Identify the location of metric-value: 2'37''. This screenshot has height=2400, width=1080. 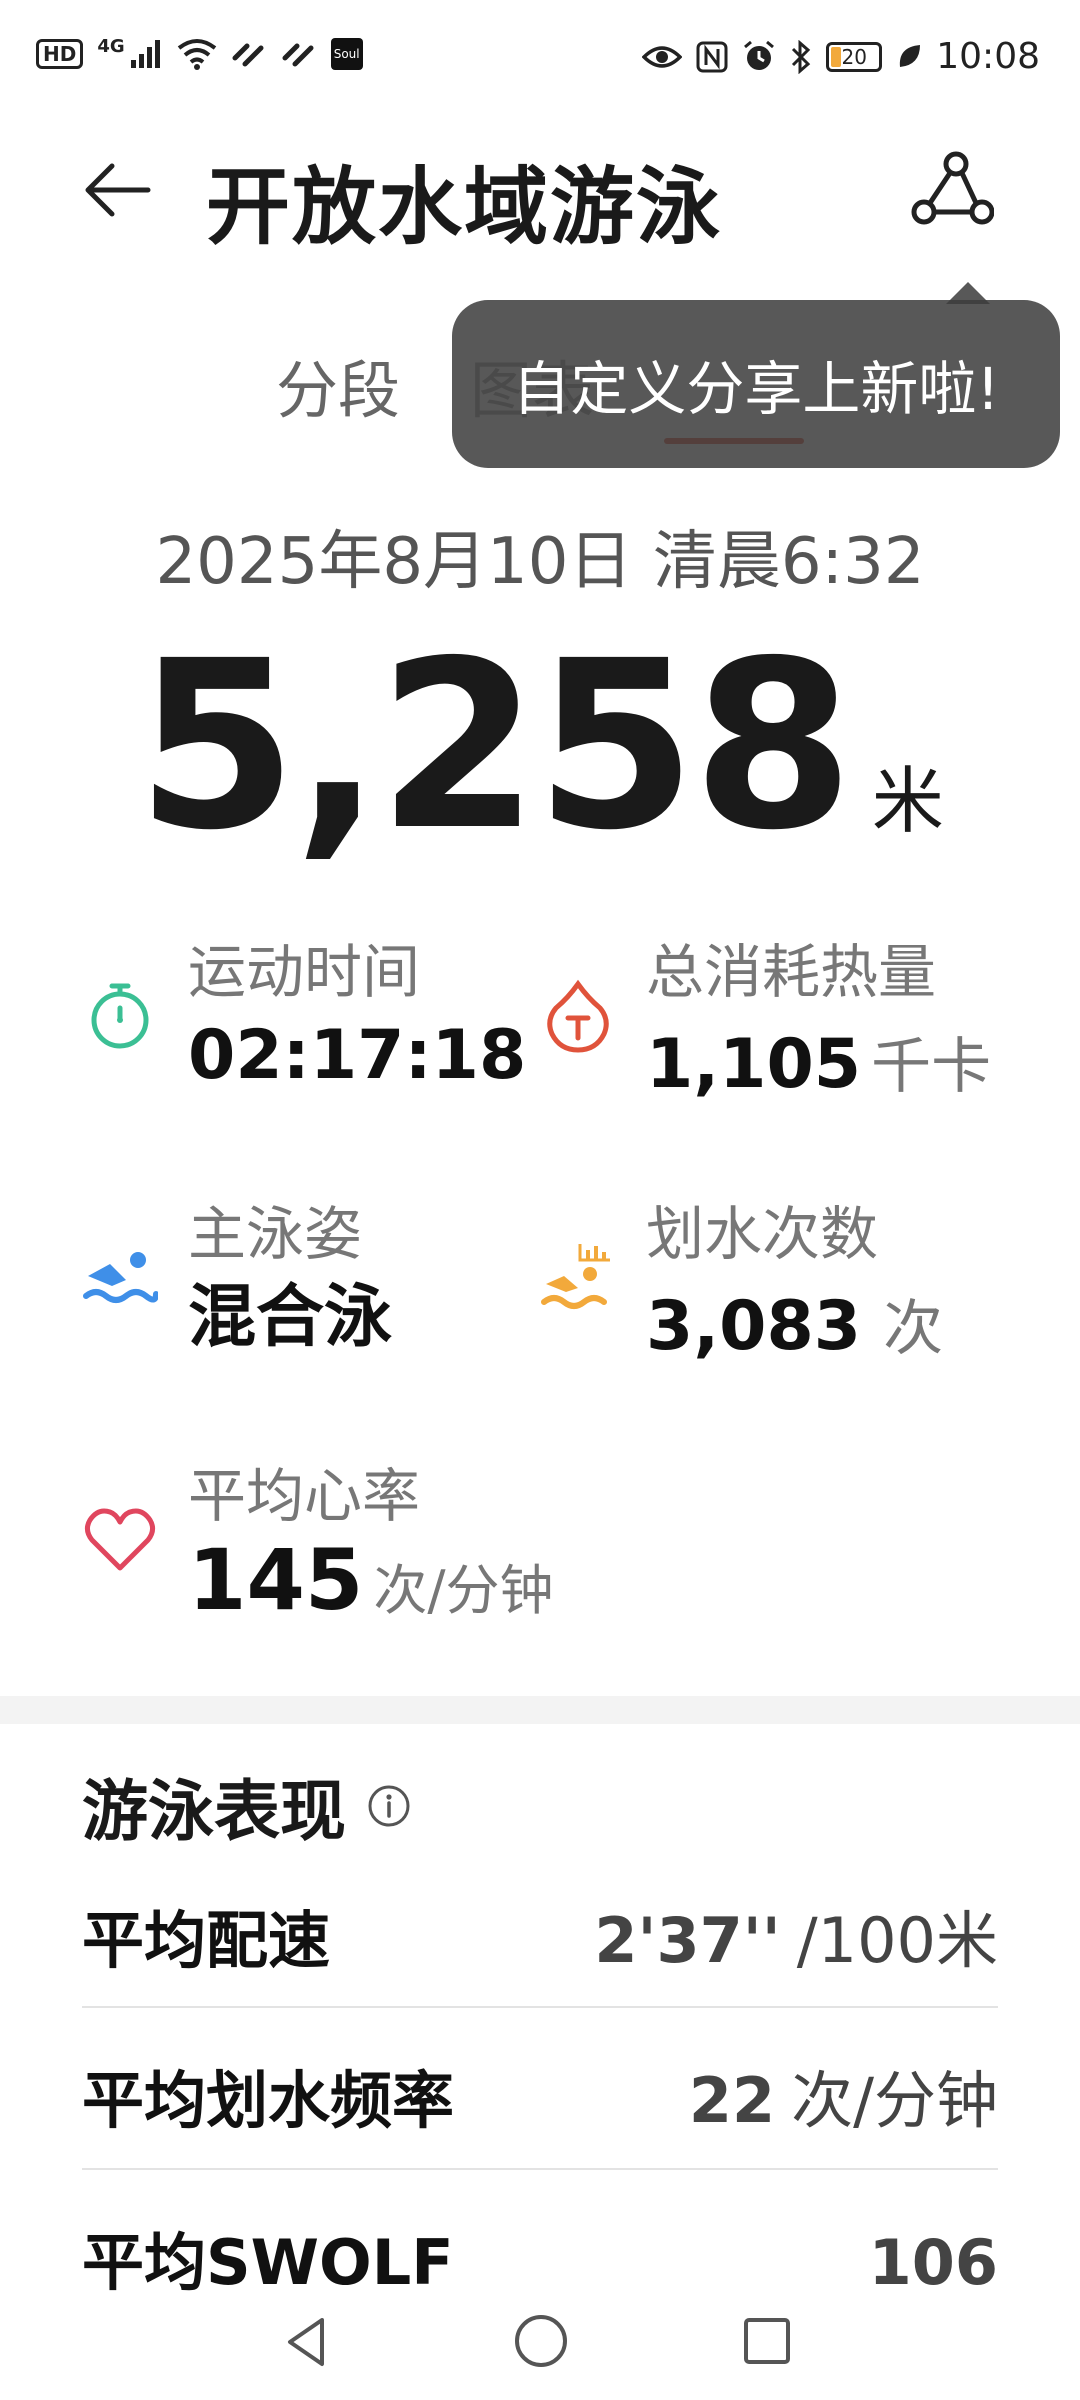
(687, 1940).